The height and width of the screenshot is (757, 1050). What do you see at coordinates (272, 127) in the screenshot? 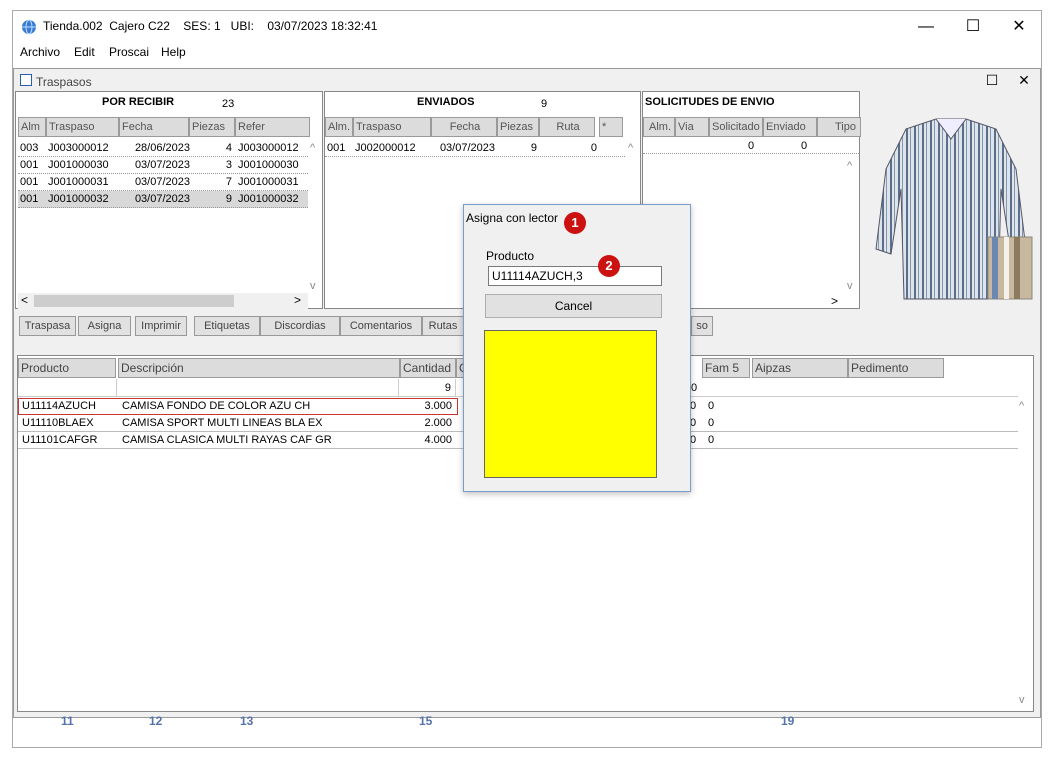
I see `col-refer: Refer` at bounding box center [272, 127].